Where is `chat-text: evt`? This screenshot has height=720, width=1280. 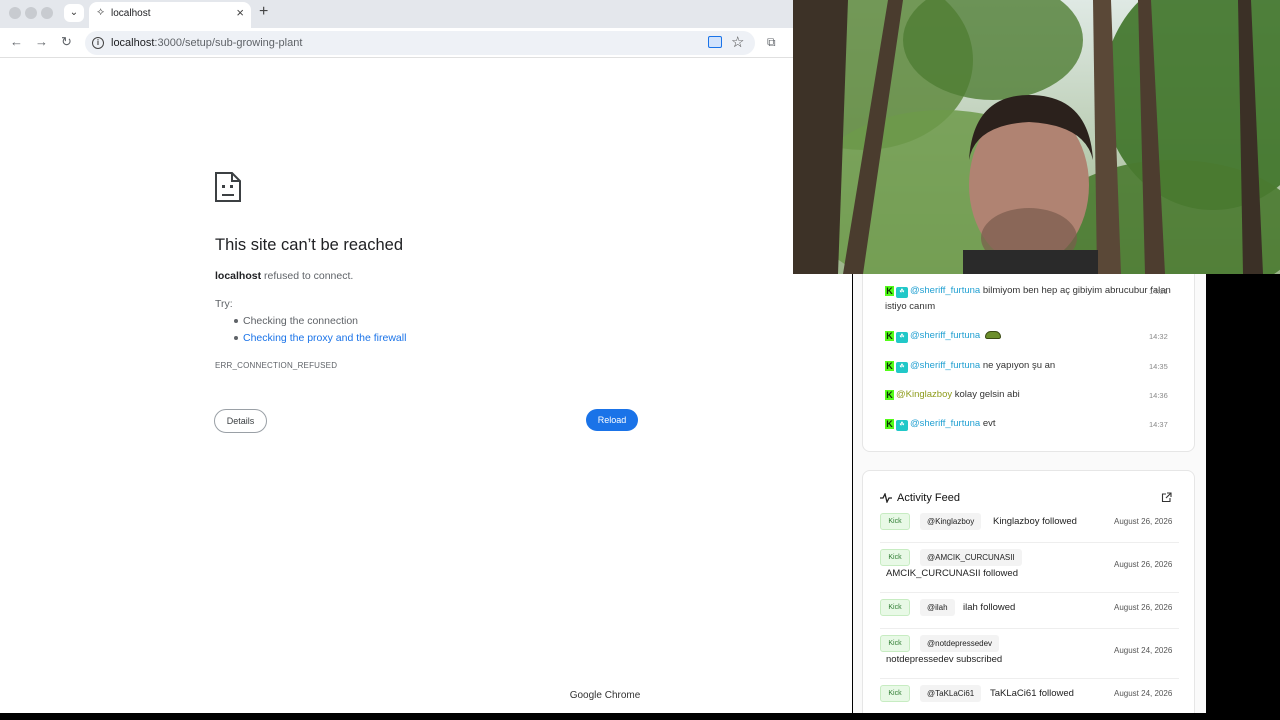
chat-text: evt is located at coordinates (989, 423).